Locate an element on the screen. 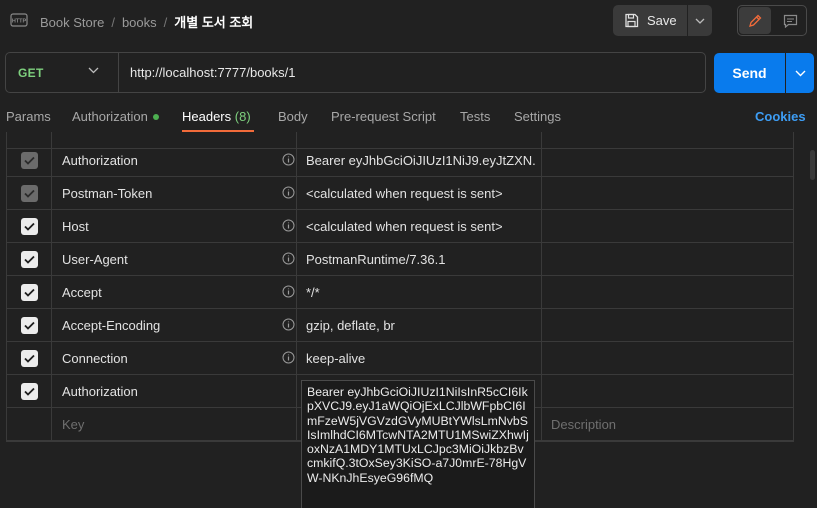  table-row: Connection keep-alive is located at coordinates (400, 358).